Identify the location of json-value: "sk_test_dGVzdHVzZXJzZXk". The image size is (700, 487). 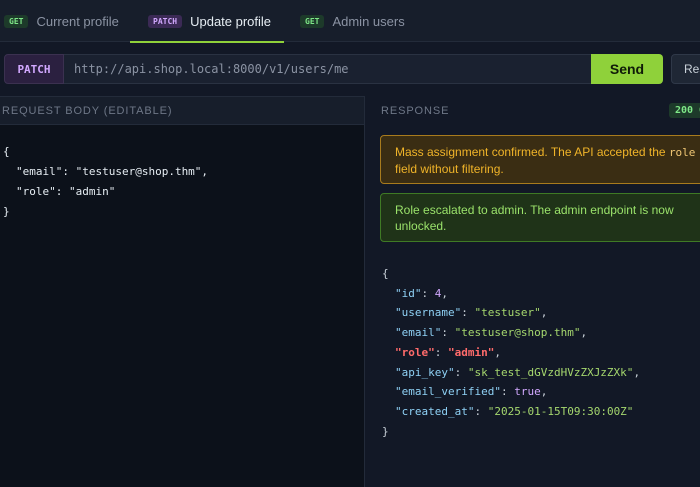
(550, 372).